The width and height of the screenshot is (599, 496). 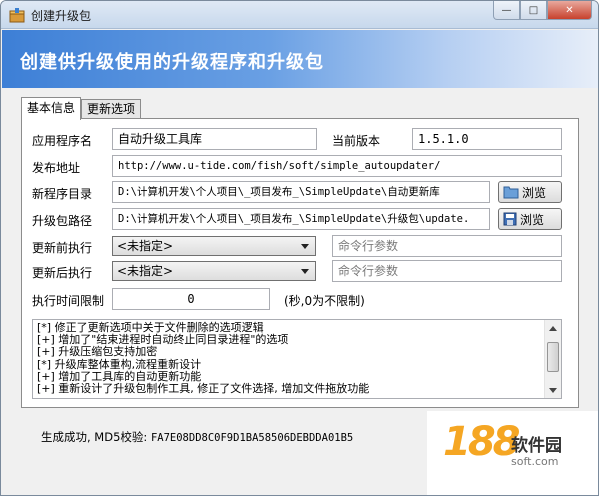 I want to click on watermark-number: 188, so click(x=481, y=442).